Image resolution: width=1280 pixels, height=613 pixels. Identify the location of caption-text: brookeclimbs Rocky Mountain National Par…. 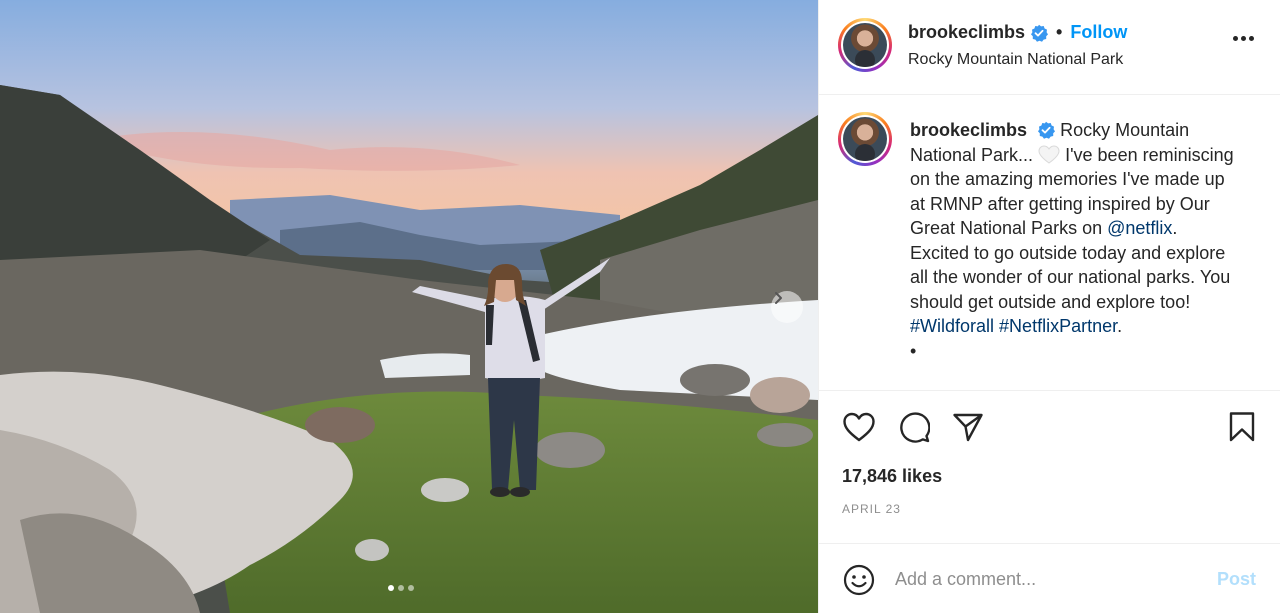
(1075, 240).